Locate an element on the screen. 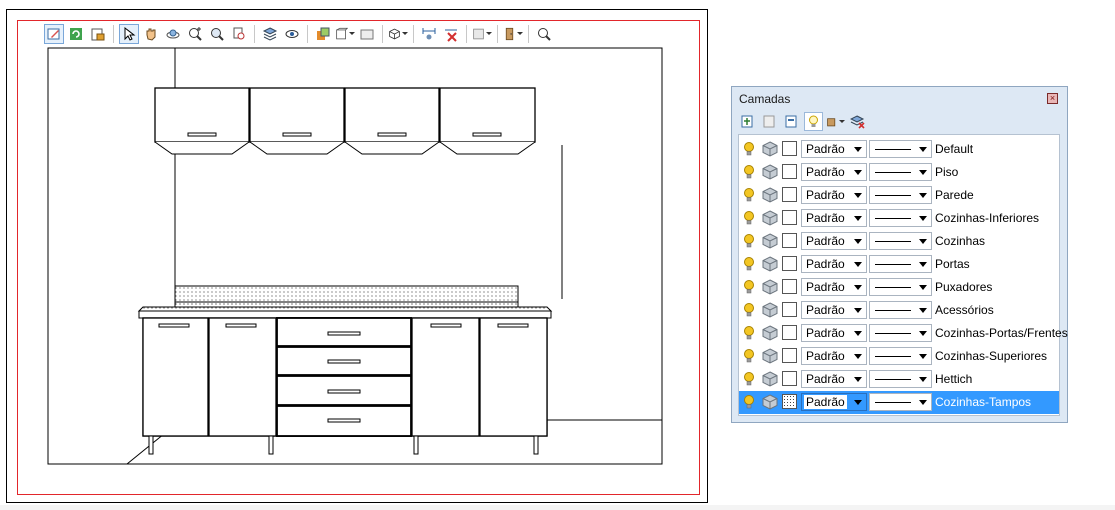 The height and width of the screenshot is (510, 1115). orbit-icon is located at coordinates (173, 34).